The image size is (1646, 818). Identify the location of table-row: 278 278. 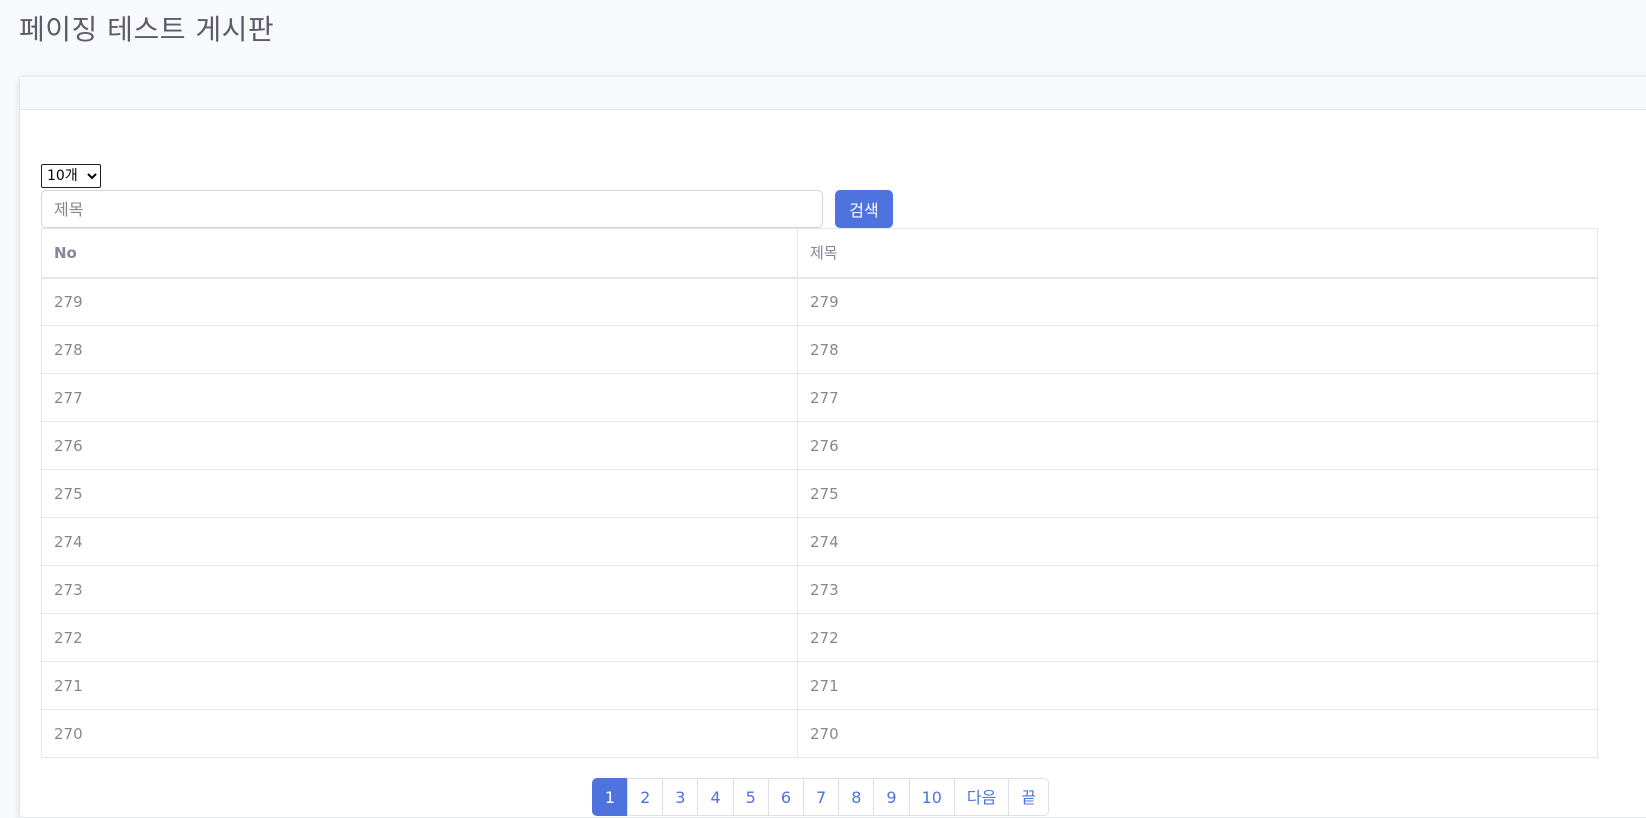
(819, 349).